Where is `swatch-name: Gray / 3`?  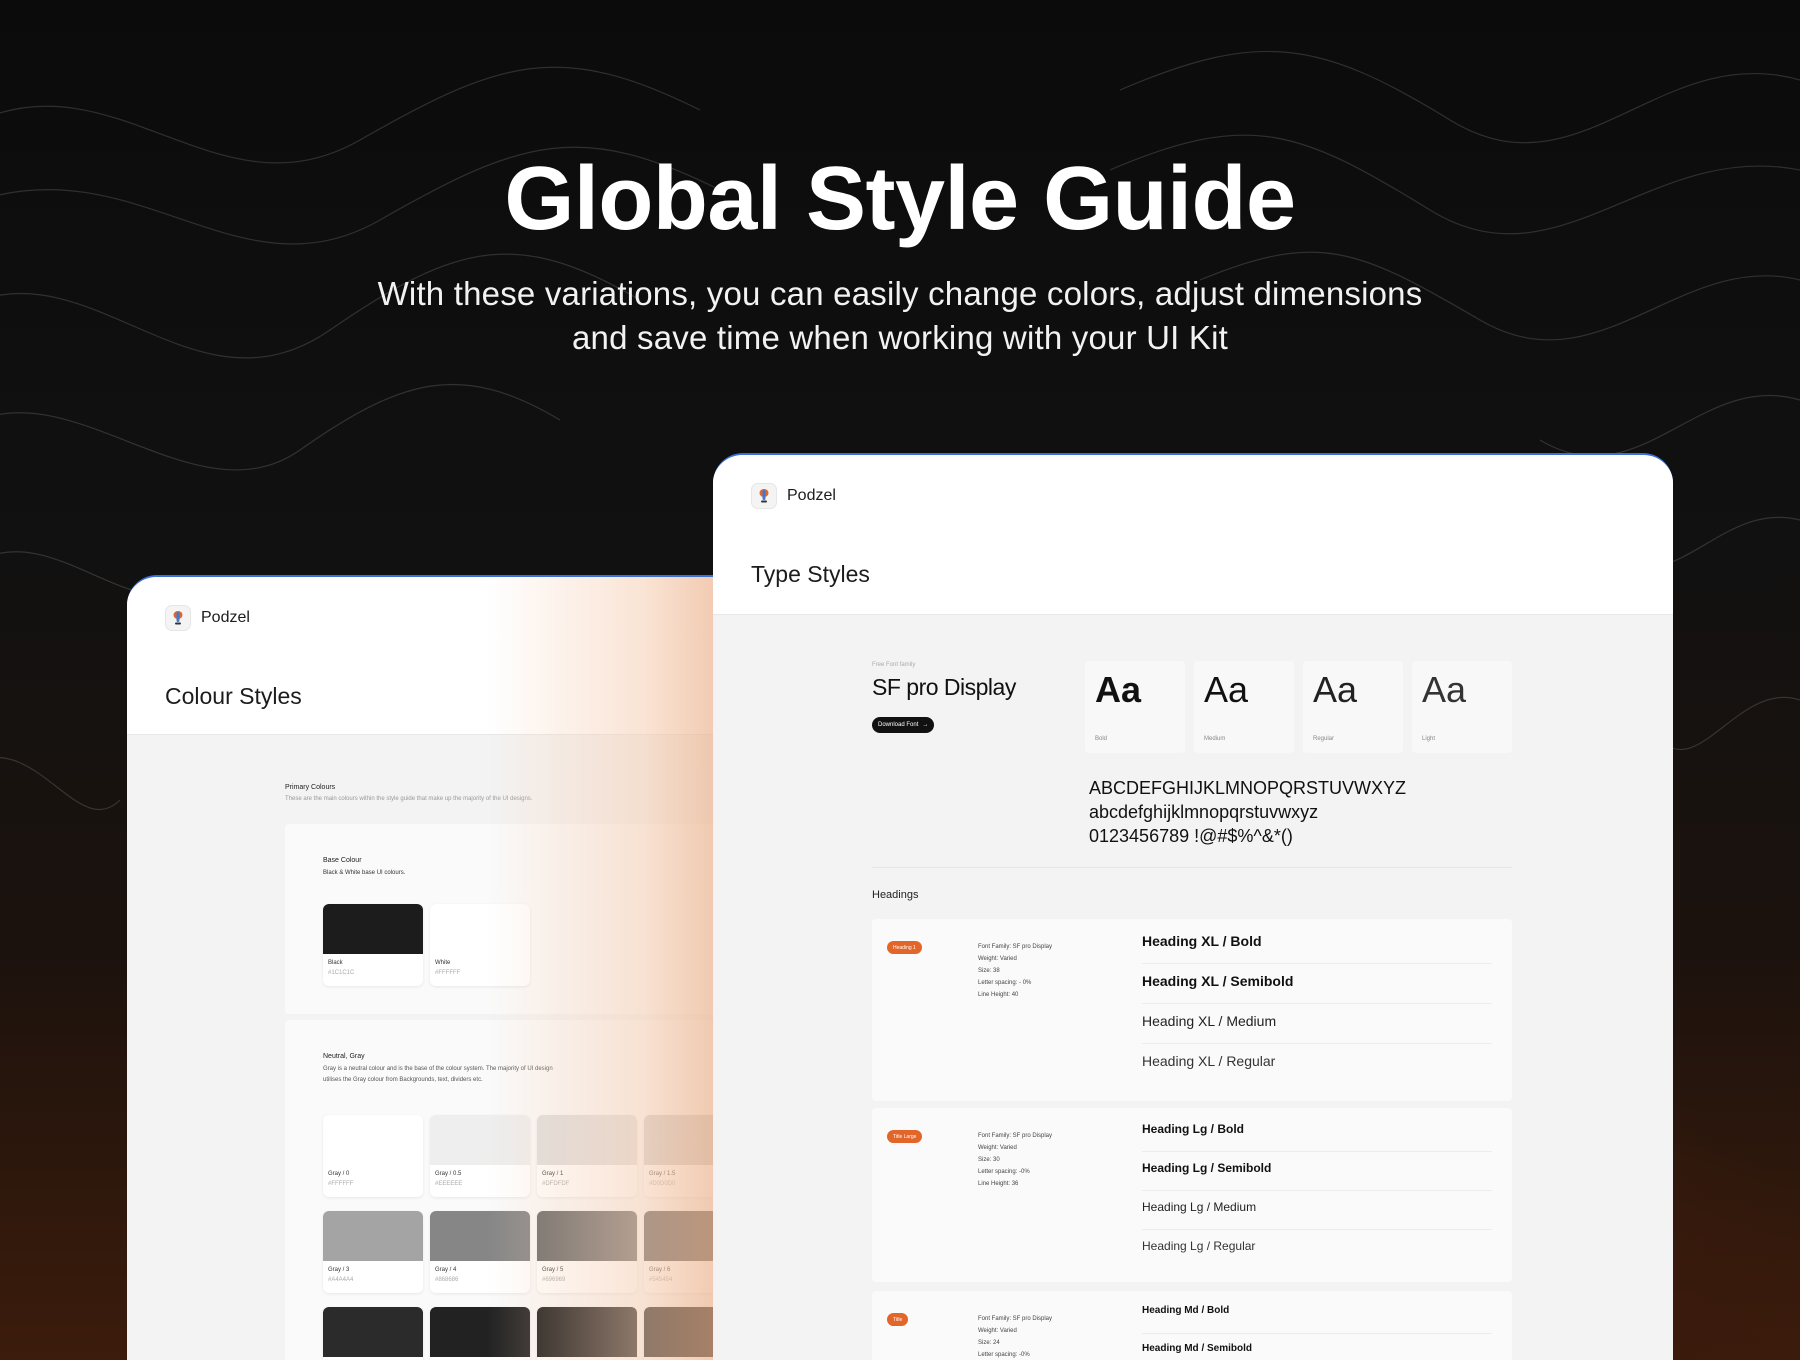 swatch-name: Gray / 3 is located at coordinates (339, 1270).